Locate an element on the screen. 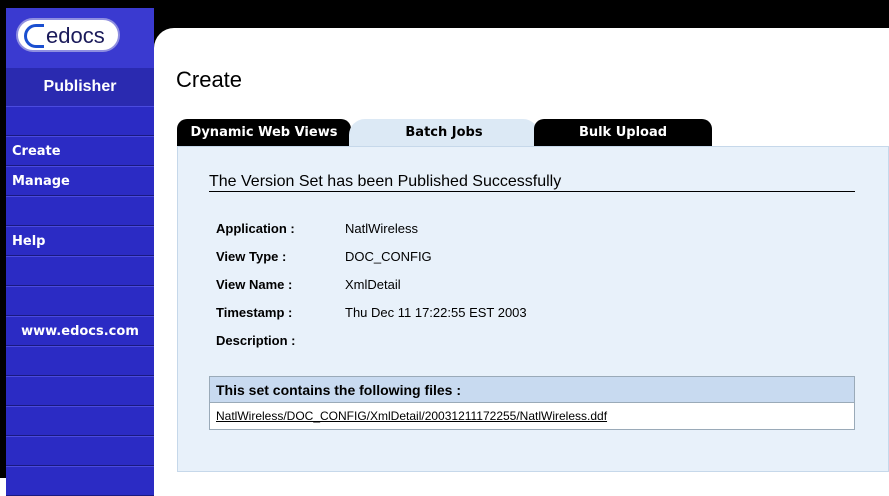 Image resolution: width=889 pixels, height=496 pixels. logo-text: edocs is located at coordinates (75, 35).